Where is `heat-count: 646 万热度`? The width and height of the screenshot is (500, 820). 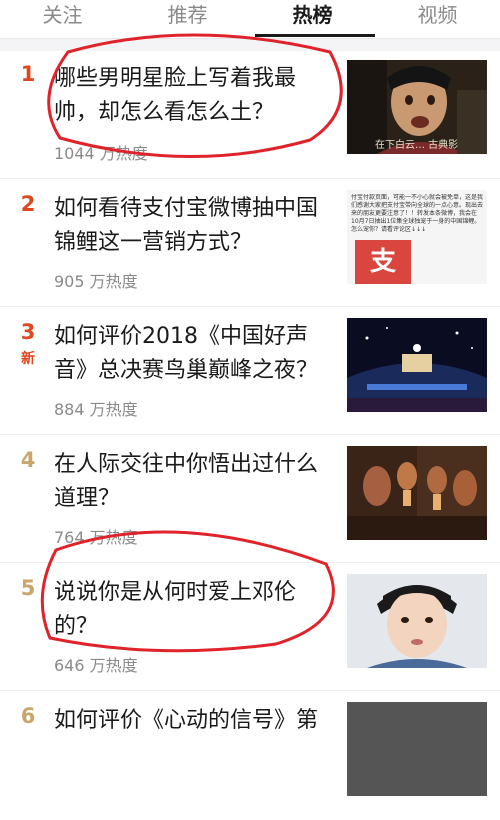 heat-count: 646 万热度 is located at coordinates (96, 665).